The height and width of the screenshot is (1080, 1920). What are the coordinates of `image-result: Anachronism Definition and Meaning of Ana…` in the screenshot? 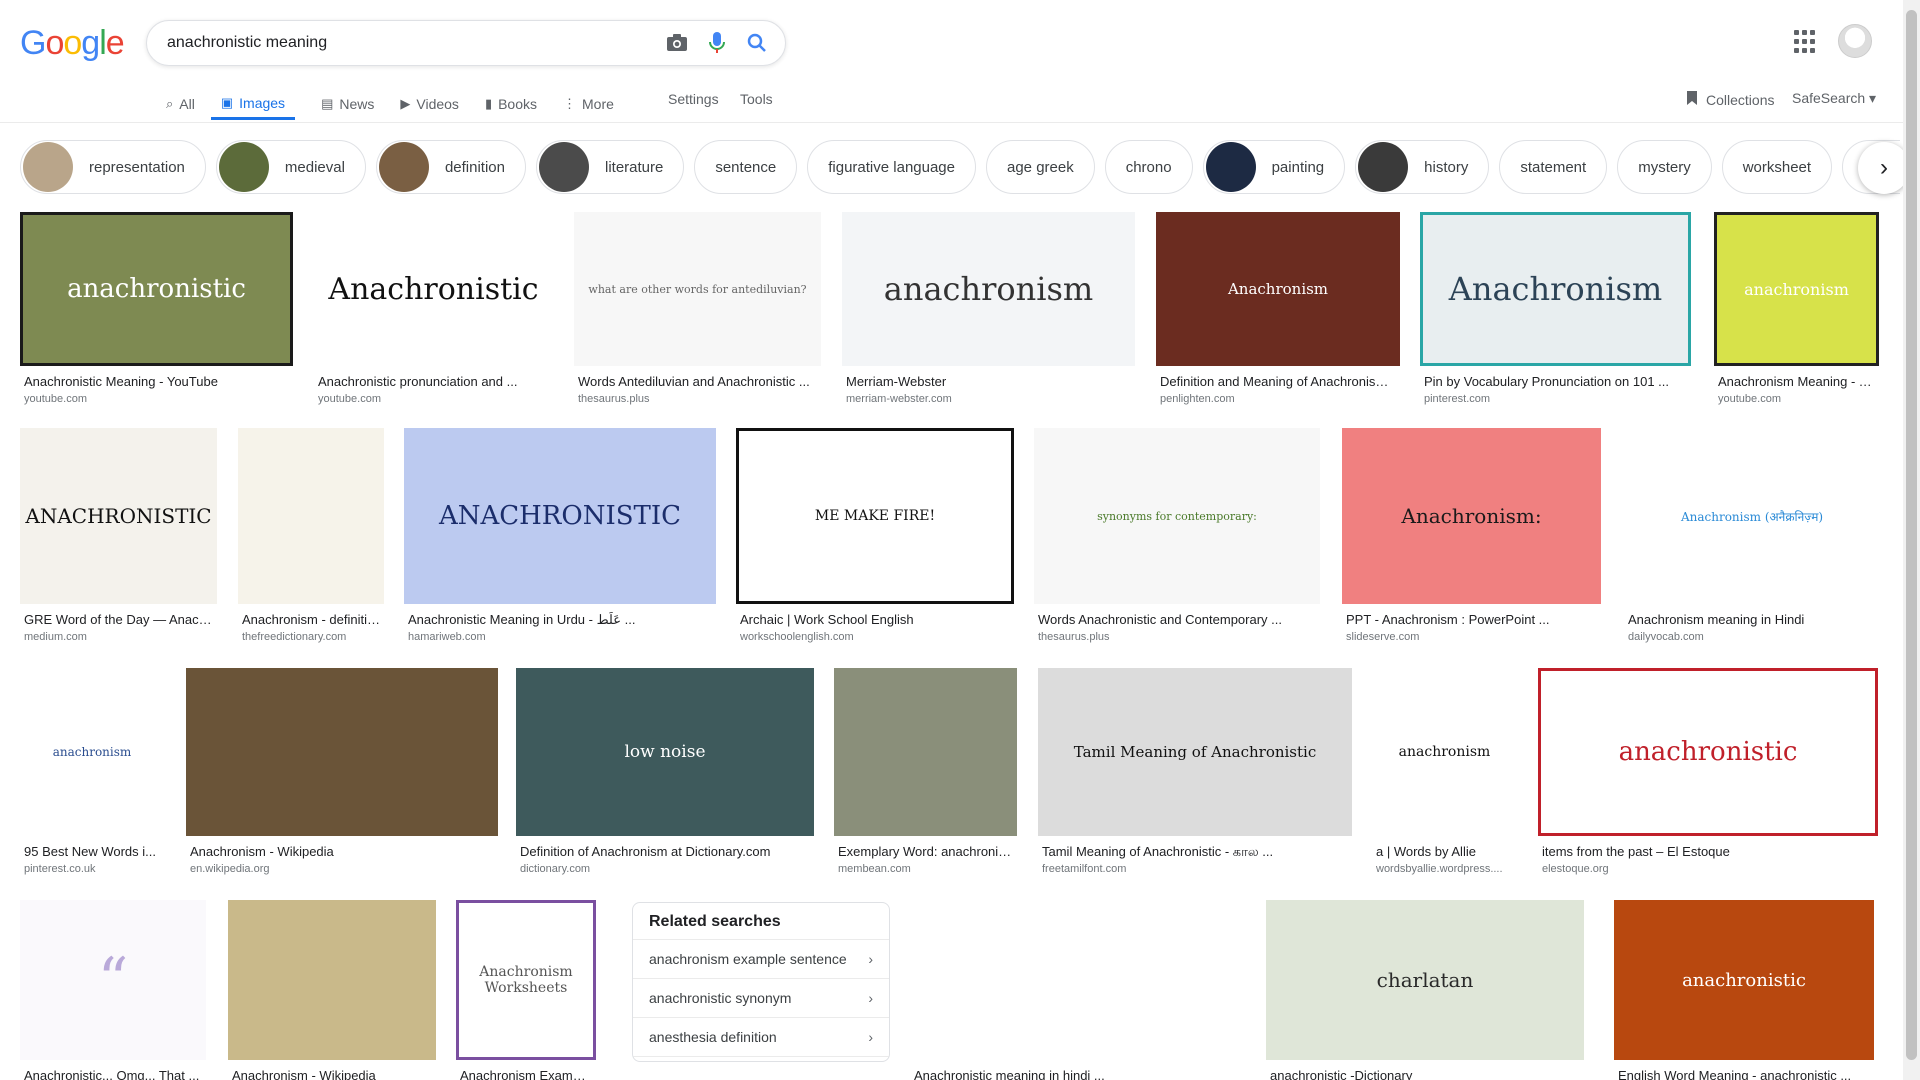 It's located at (1278, 309).